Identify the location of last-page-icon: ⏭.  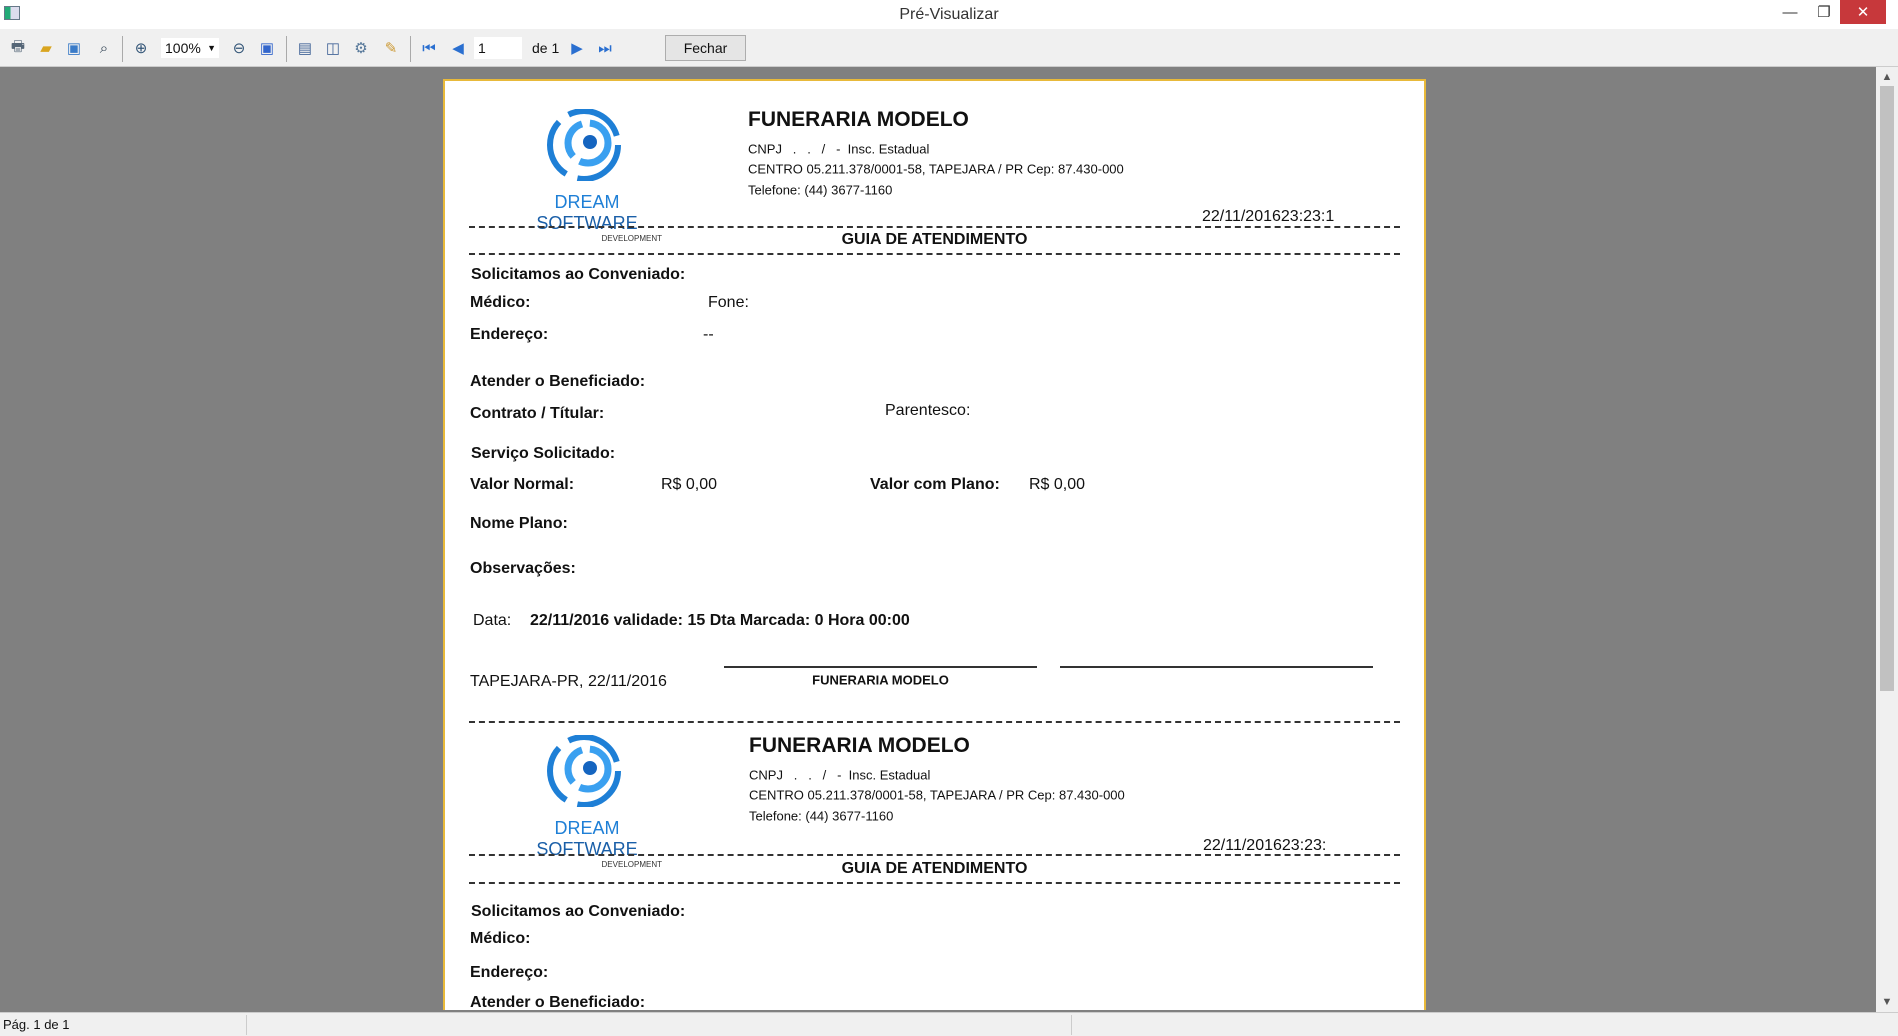
(605, 48).